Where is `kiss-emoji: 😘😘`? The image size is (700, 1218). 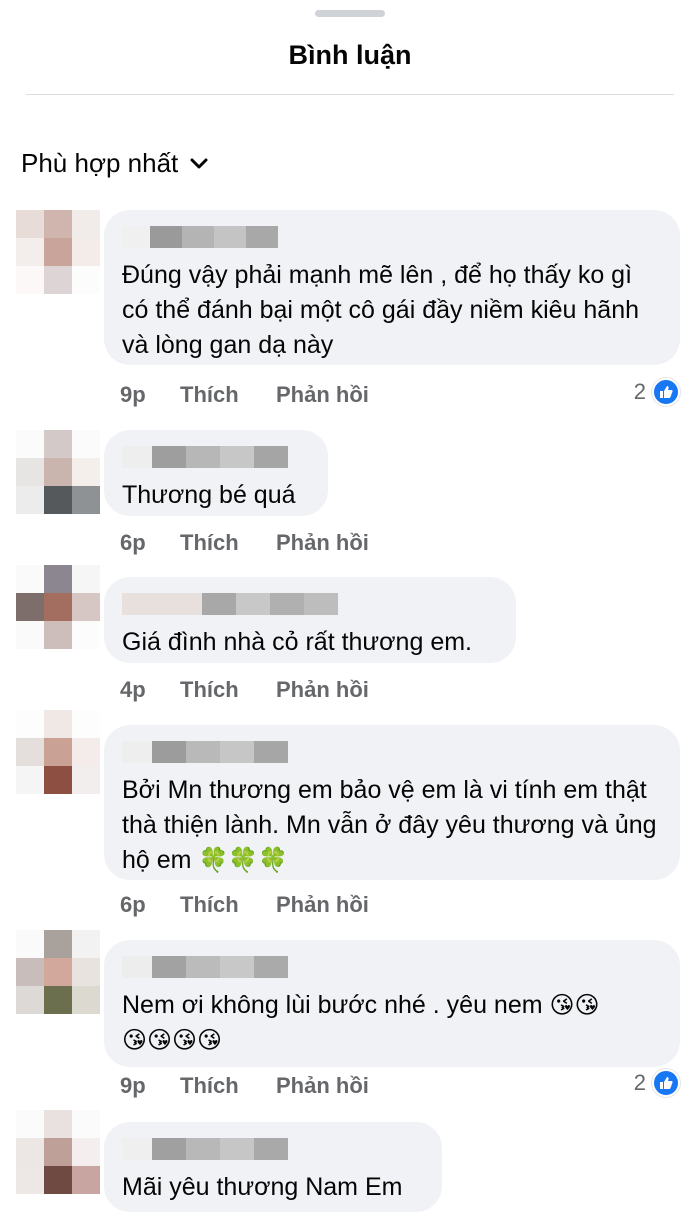
kiss-emoji: 😘😘 is located at coordinates (574, 1005).